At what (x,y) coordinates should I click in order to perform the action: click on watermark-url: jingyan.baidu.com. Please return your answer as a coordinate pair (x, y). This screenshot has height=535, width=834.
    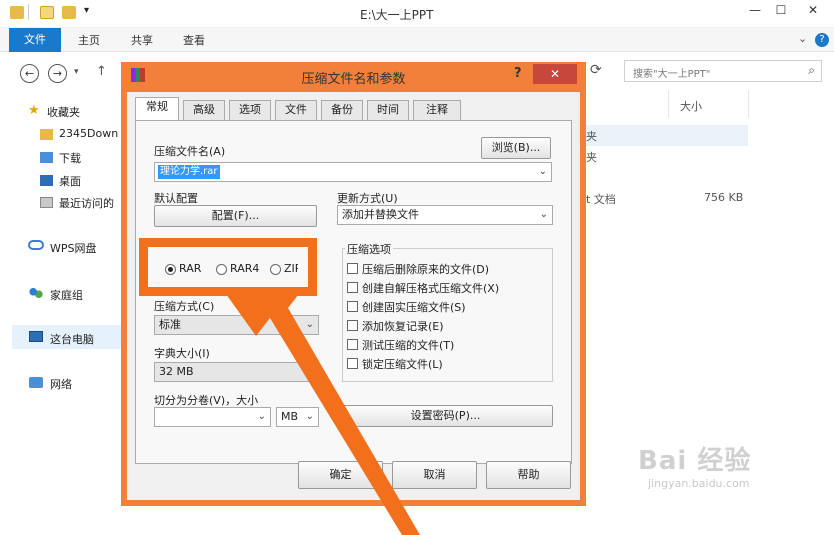
    Looking at the image, I should click on (699, 483).